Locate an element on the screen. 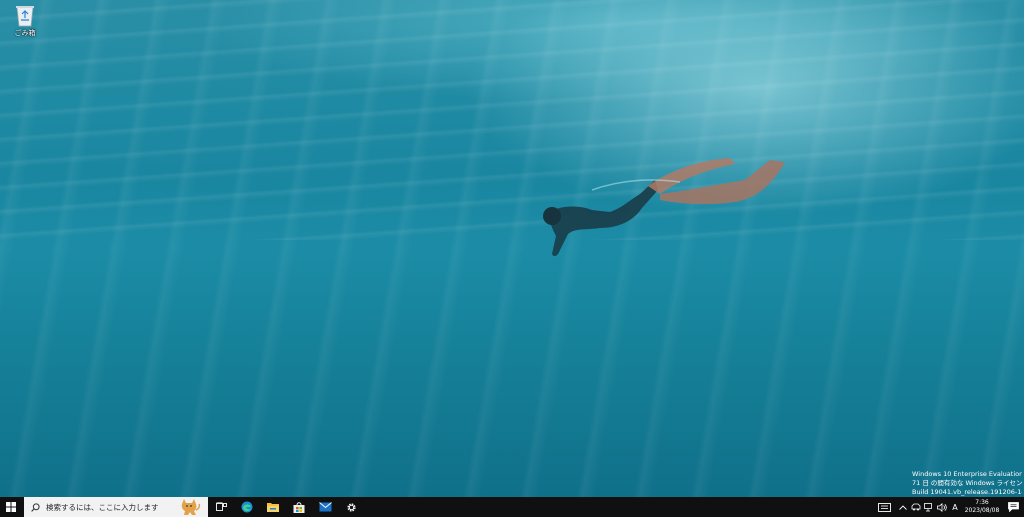  cloud-car-icon is located at coordinates (915, 507).